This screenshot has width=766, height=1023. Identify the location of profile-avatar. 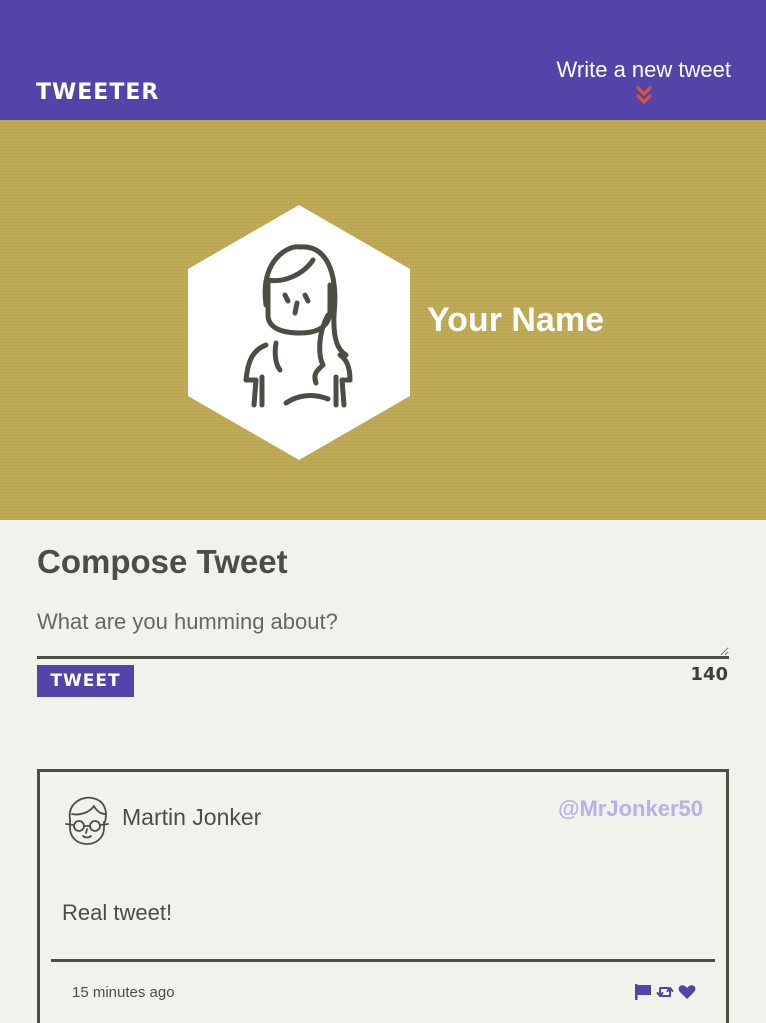
(299, 332).